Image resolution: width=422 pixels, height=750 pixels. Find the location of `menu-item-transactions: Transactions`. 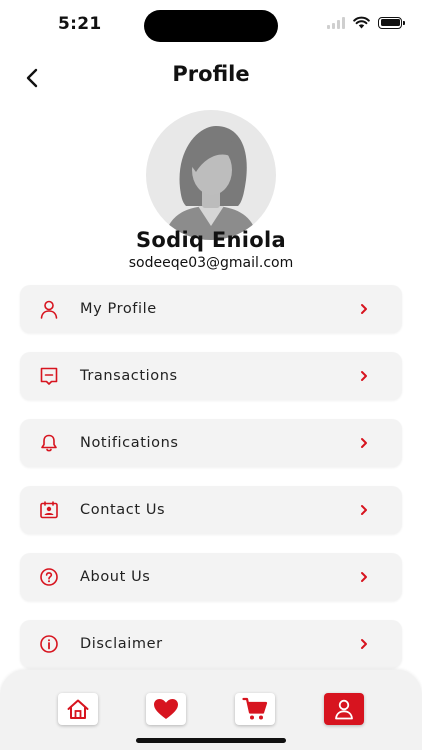

menu-item-transactions: Transactions is located at coordinates (211, 376).